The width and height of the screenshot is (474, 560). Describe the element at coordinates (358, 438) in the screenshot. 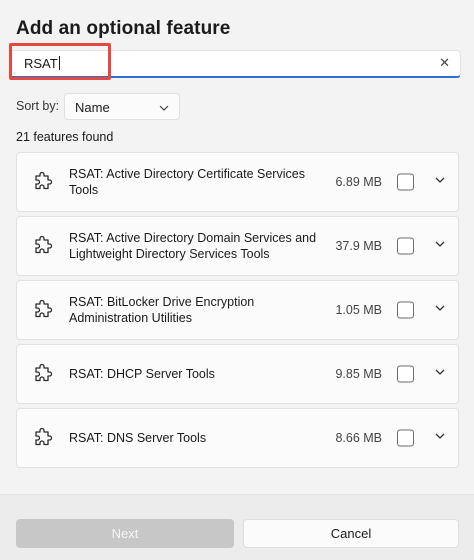

I see `feature-size: 8.66 MB` at that location.